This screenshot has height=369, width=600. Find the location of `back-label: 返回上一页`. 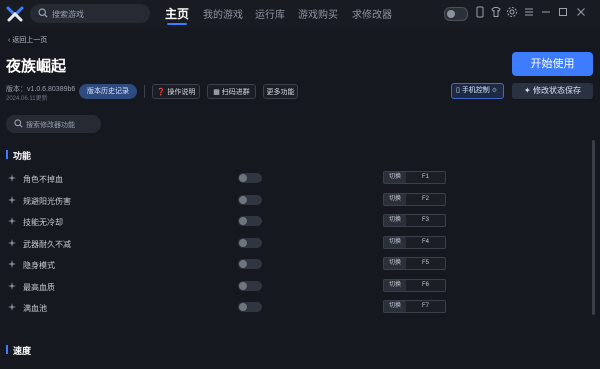

back-label: 返回上一页 is located at coordinates (30, 40).